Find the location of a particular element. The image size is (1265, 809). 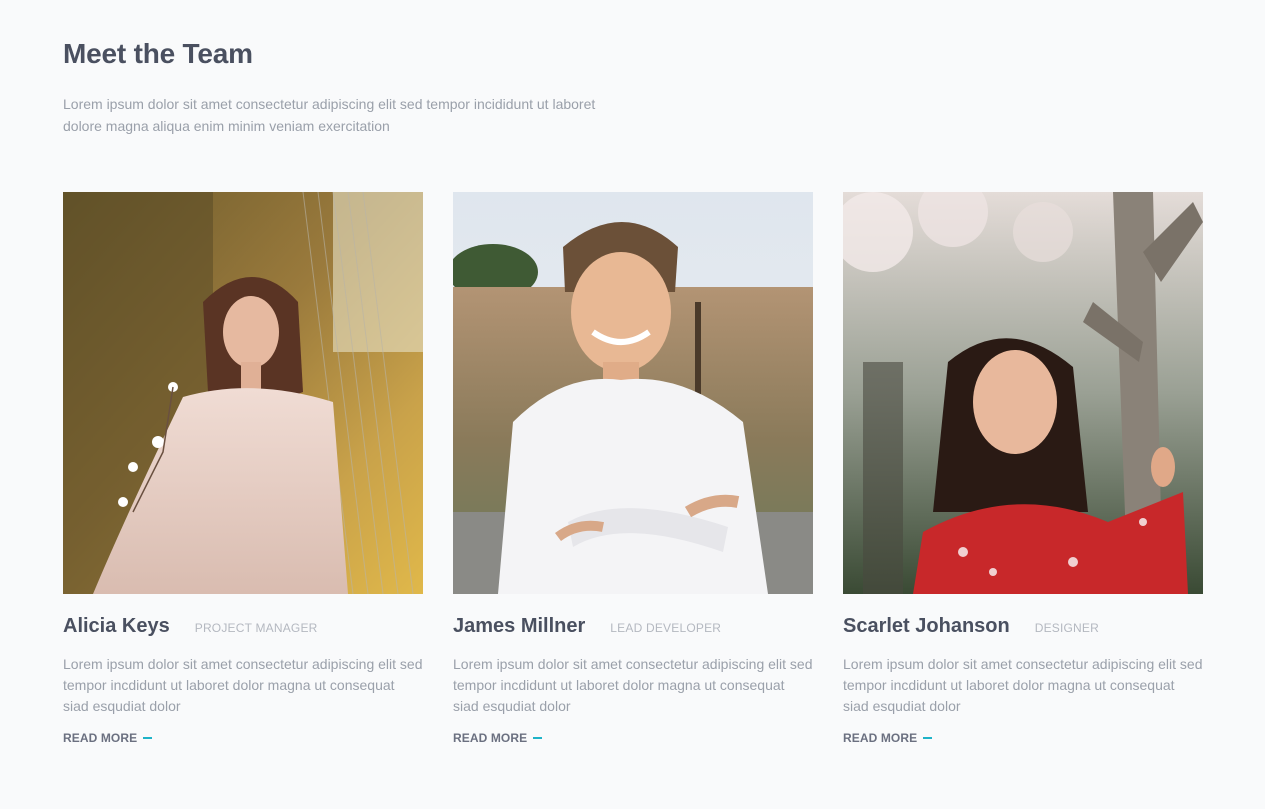

section-title: Meet the Team is located at coordinates (158, 53).